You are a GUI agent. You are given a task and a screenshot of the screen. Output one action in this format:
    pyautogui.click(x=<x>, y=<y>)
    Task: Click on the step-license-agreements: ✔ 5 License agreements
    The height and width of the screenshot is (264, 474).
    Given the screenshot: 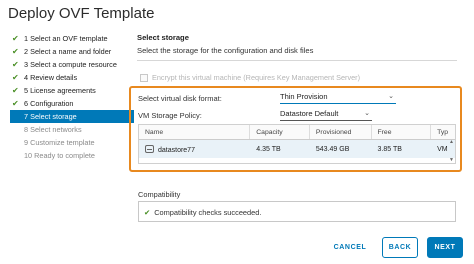 What is the action you would take?
    pyautogui.click(x=73, y=90)
    